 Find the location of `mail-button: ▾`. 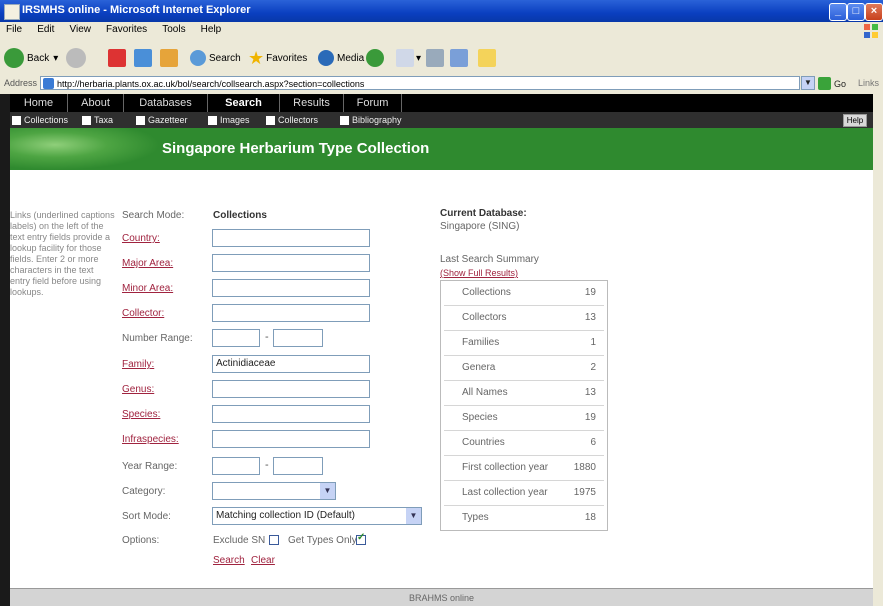

mail-button: ▾ is located at coordinates (408, 58).